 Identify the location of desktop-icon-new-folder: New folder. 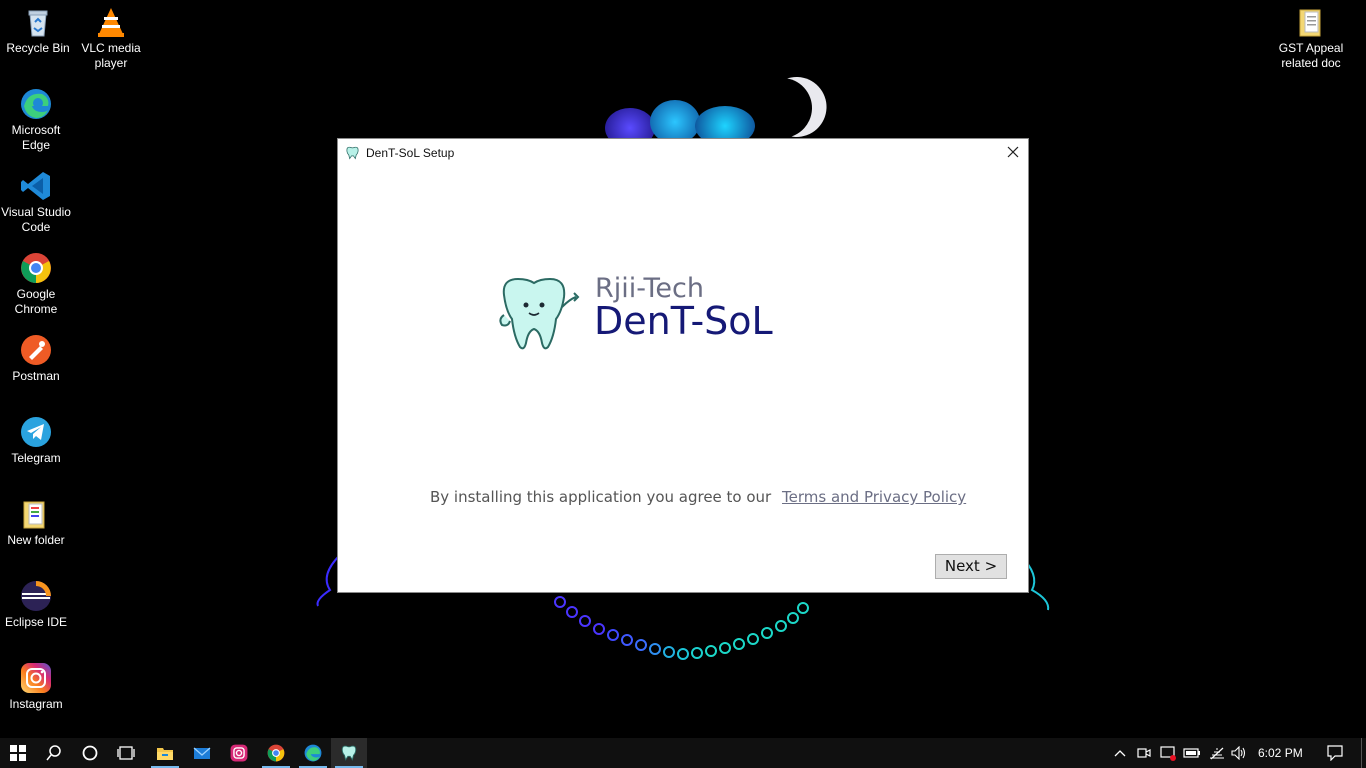
(37, 523).